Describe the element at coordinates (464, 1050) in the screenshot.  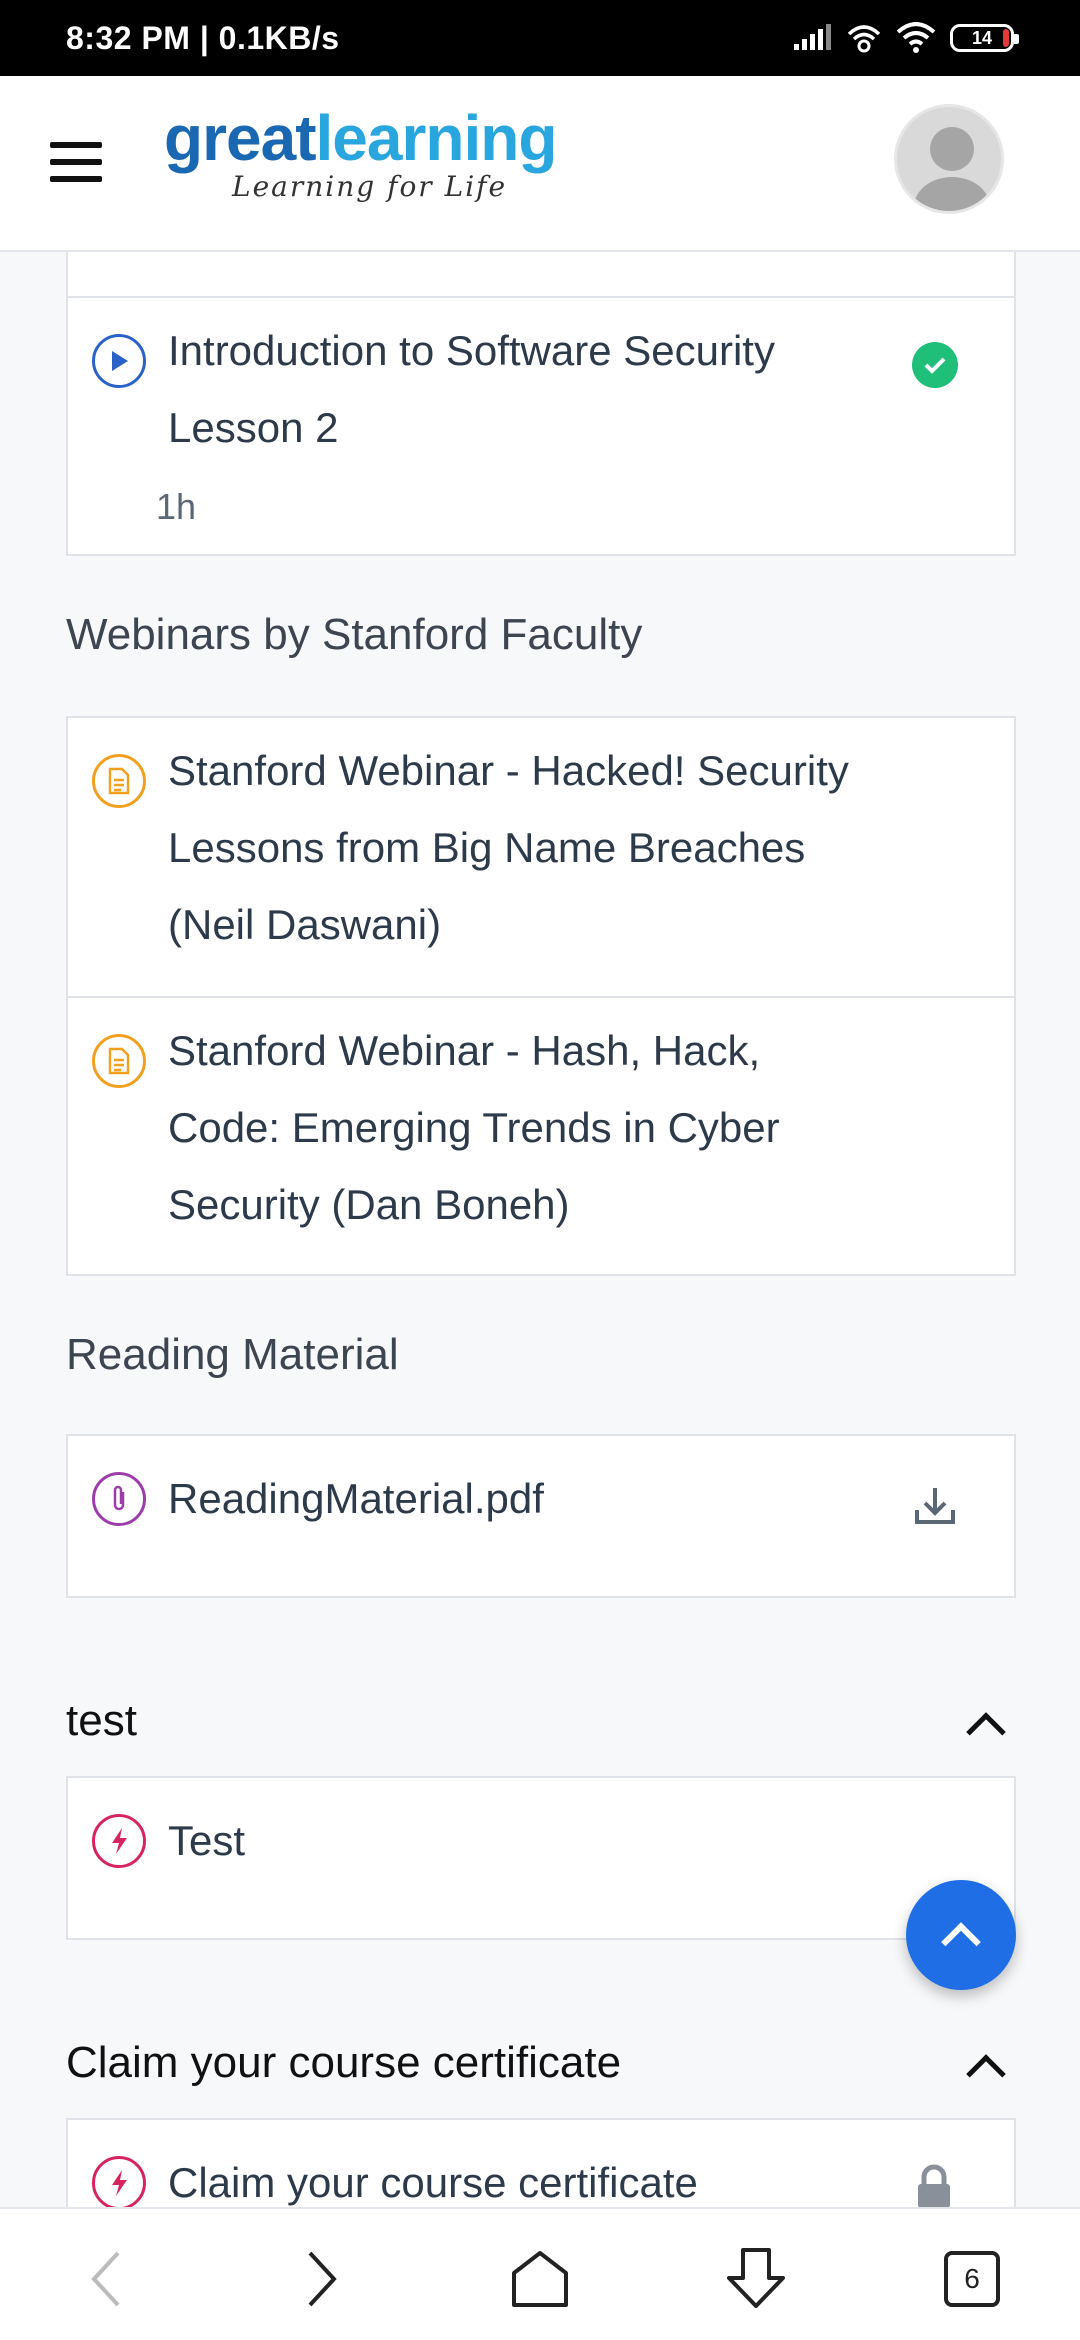
I see `webinar-2-line1: Stanford Webinar - Hash, Hack,` at that location.